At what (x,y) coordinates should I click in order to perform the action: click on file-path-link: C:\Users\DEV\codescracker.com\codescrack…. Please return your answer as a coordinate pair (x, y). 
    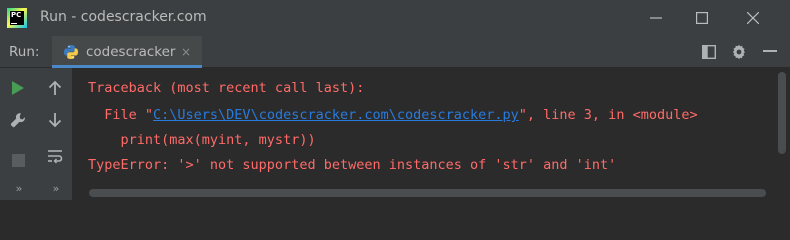
    Looking at the image, I should click on (336, 115).